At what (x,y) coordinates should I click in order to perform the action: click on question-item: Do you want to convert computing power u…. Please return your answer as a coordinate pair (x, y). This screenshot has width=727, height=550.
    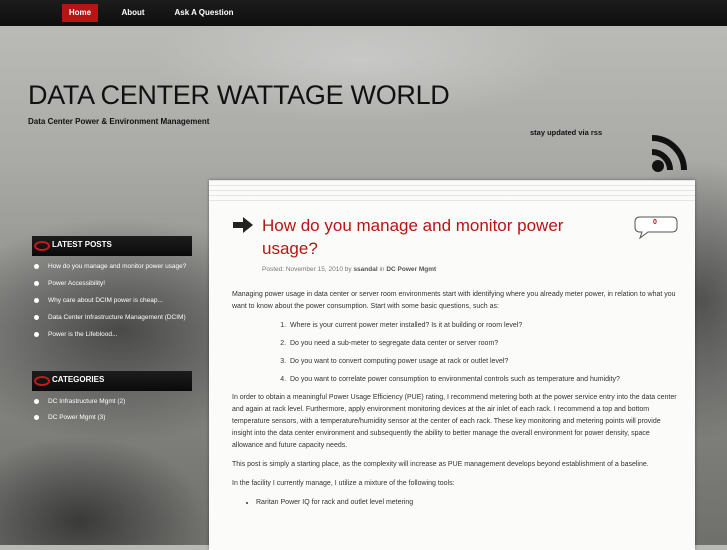
    Looking at the image, I should click on (485, 362).